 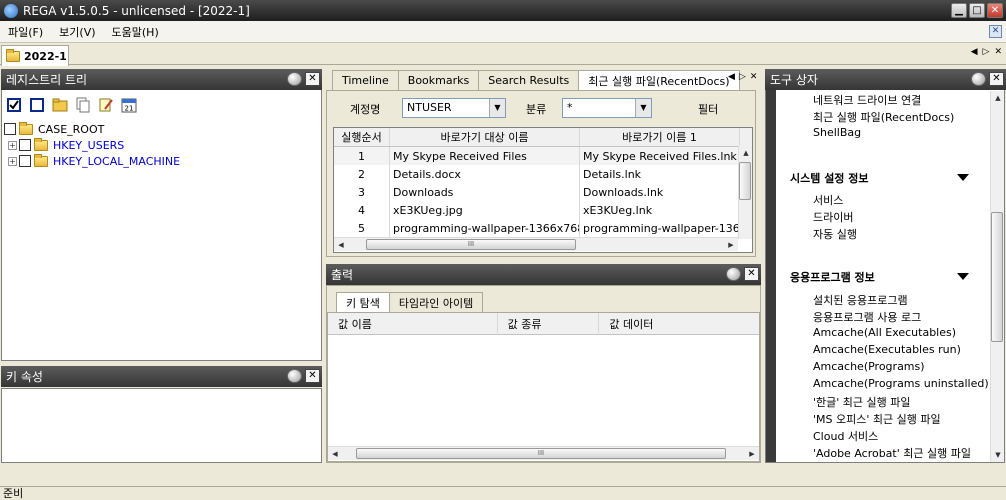 What do you see at coordinates (413, 324) in the screenshot?
I see `col-header-value-name: 값 이름` at bounding box center [413, 324].